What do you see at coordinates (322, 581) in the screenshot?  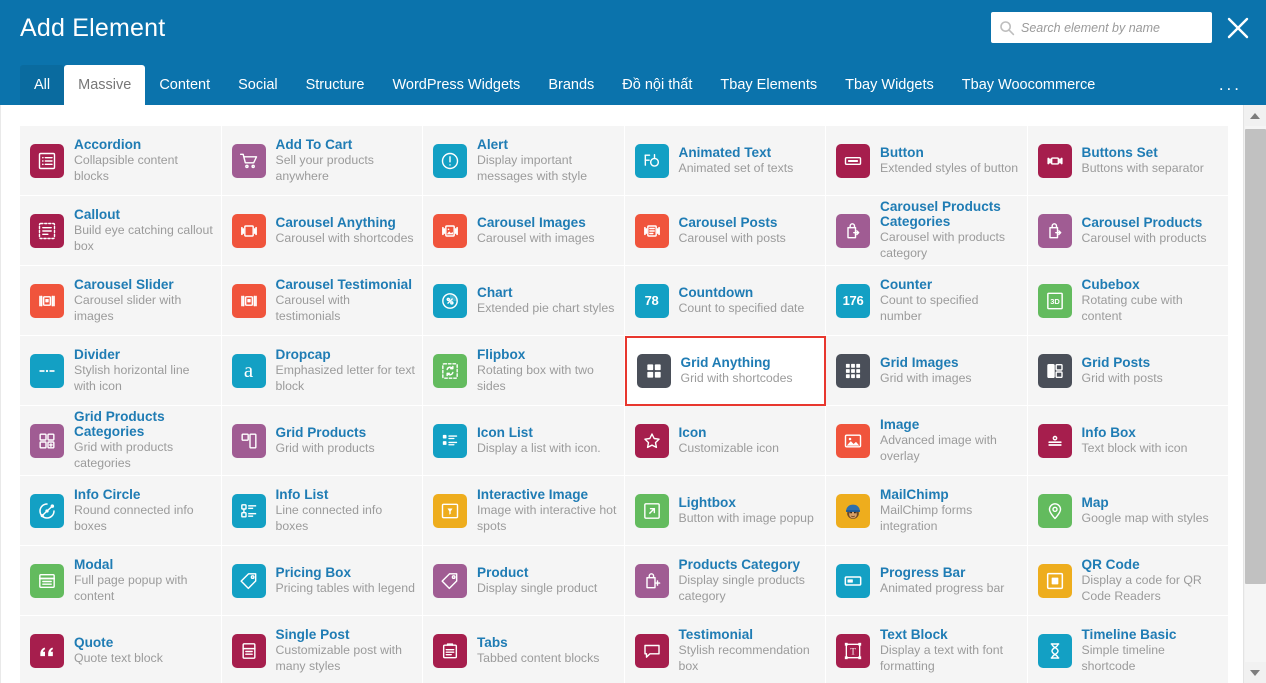 I see `element-card: Pricing Box Pricing tables with legend` at bounding box center [322, 581].